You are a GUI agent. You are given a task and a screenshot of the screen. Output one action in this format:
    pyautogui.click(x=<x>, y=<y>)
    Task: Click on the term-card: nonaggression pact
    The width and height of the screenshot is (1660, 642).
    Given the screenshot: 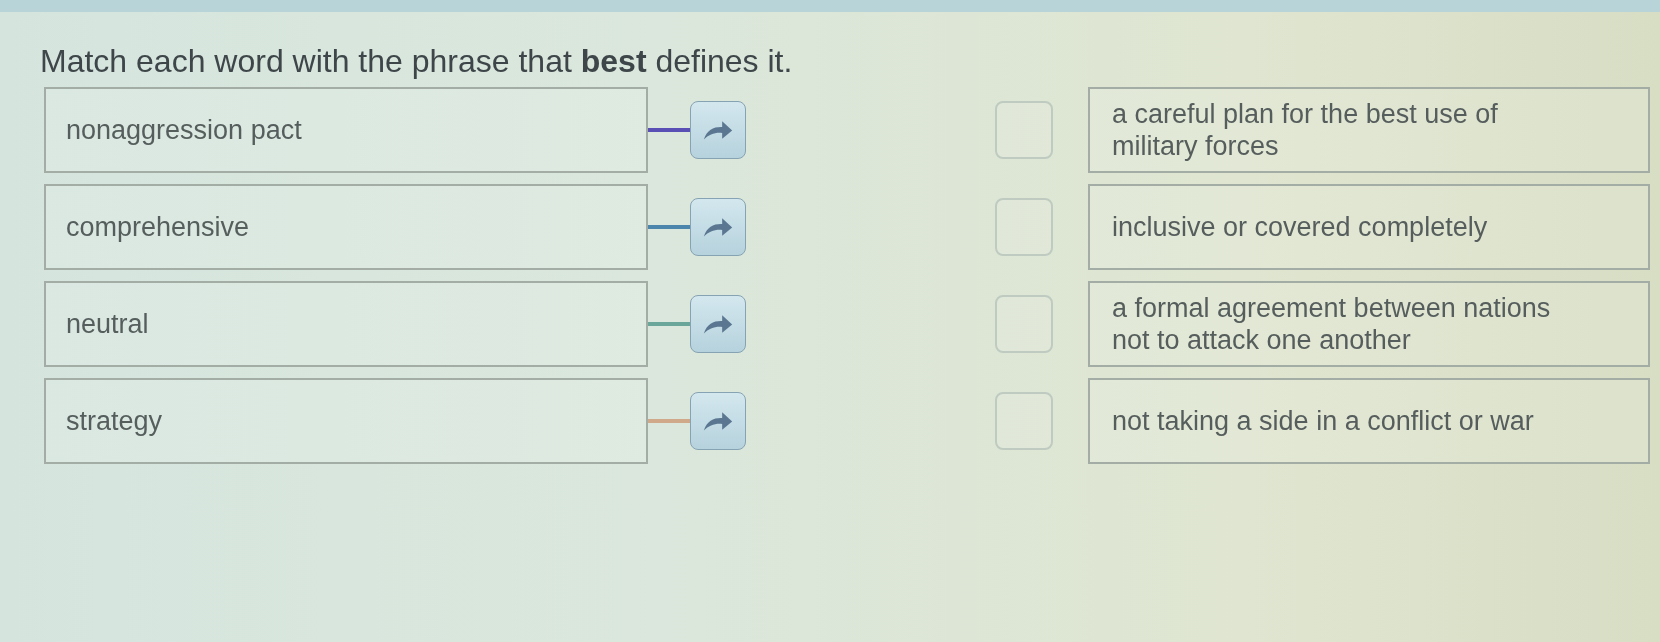 What is the action you would take?
    pyautogui.click(x=346, y=130)
    